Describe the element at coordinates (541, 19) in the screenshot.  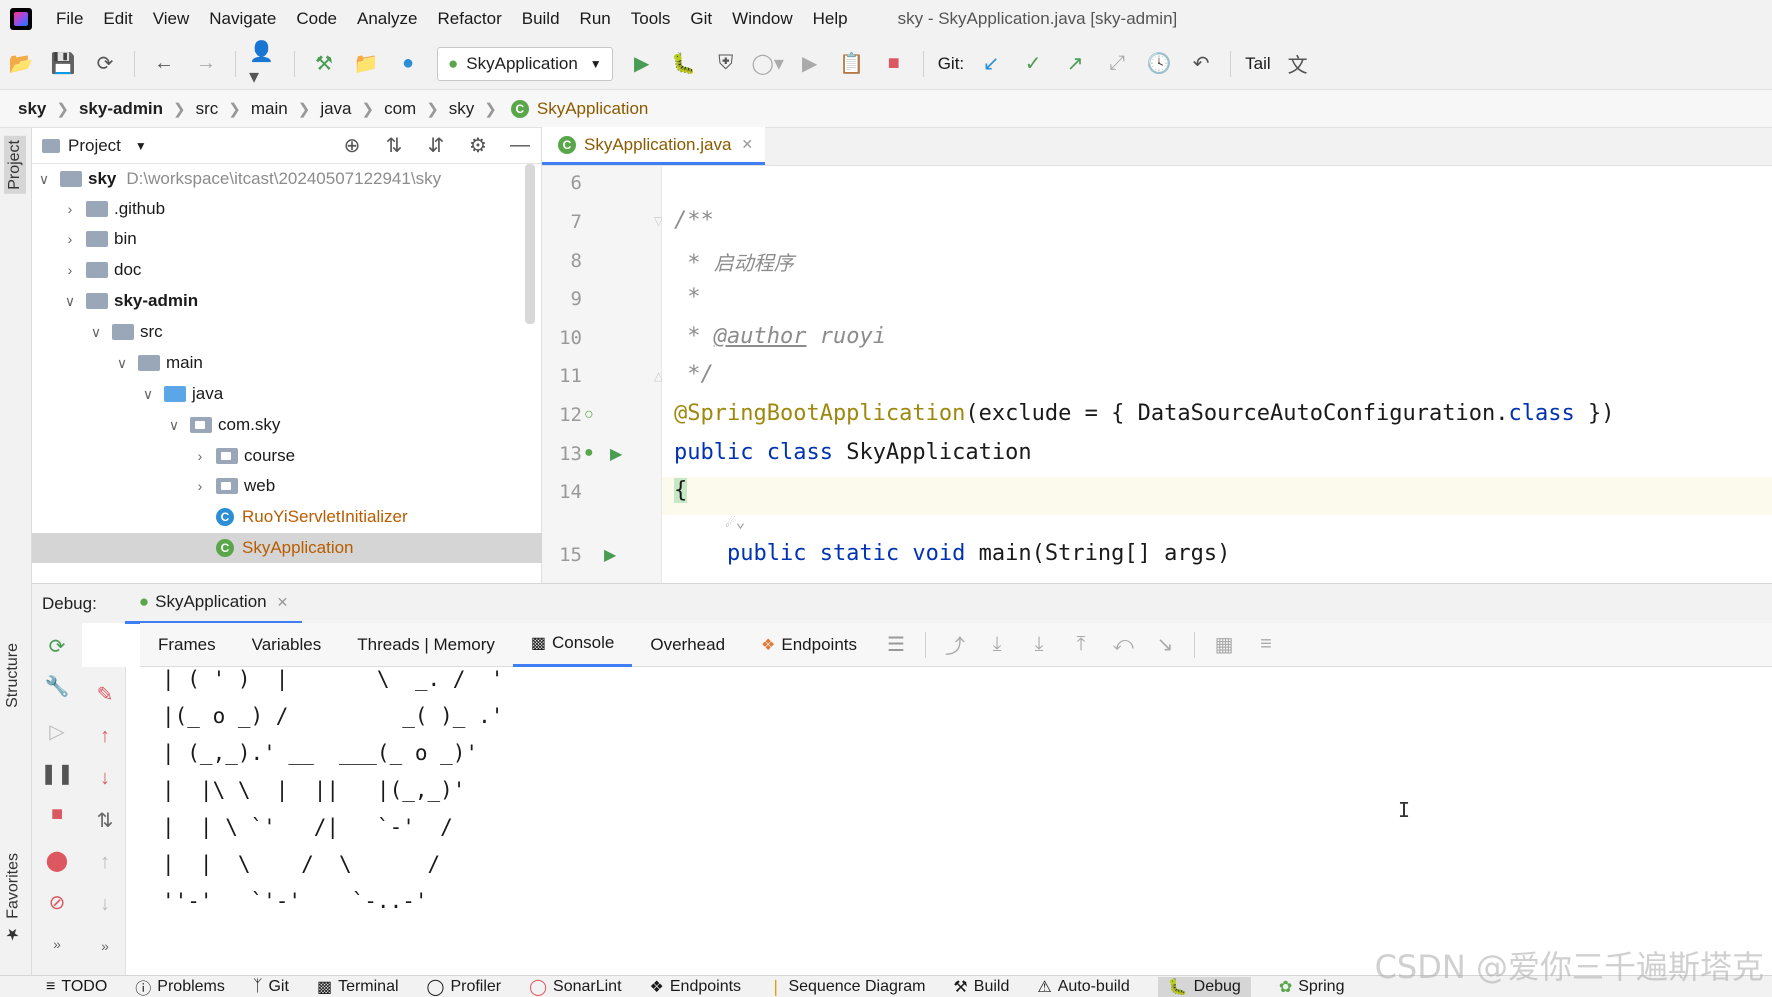
I see `menu-build: Build` at that location.